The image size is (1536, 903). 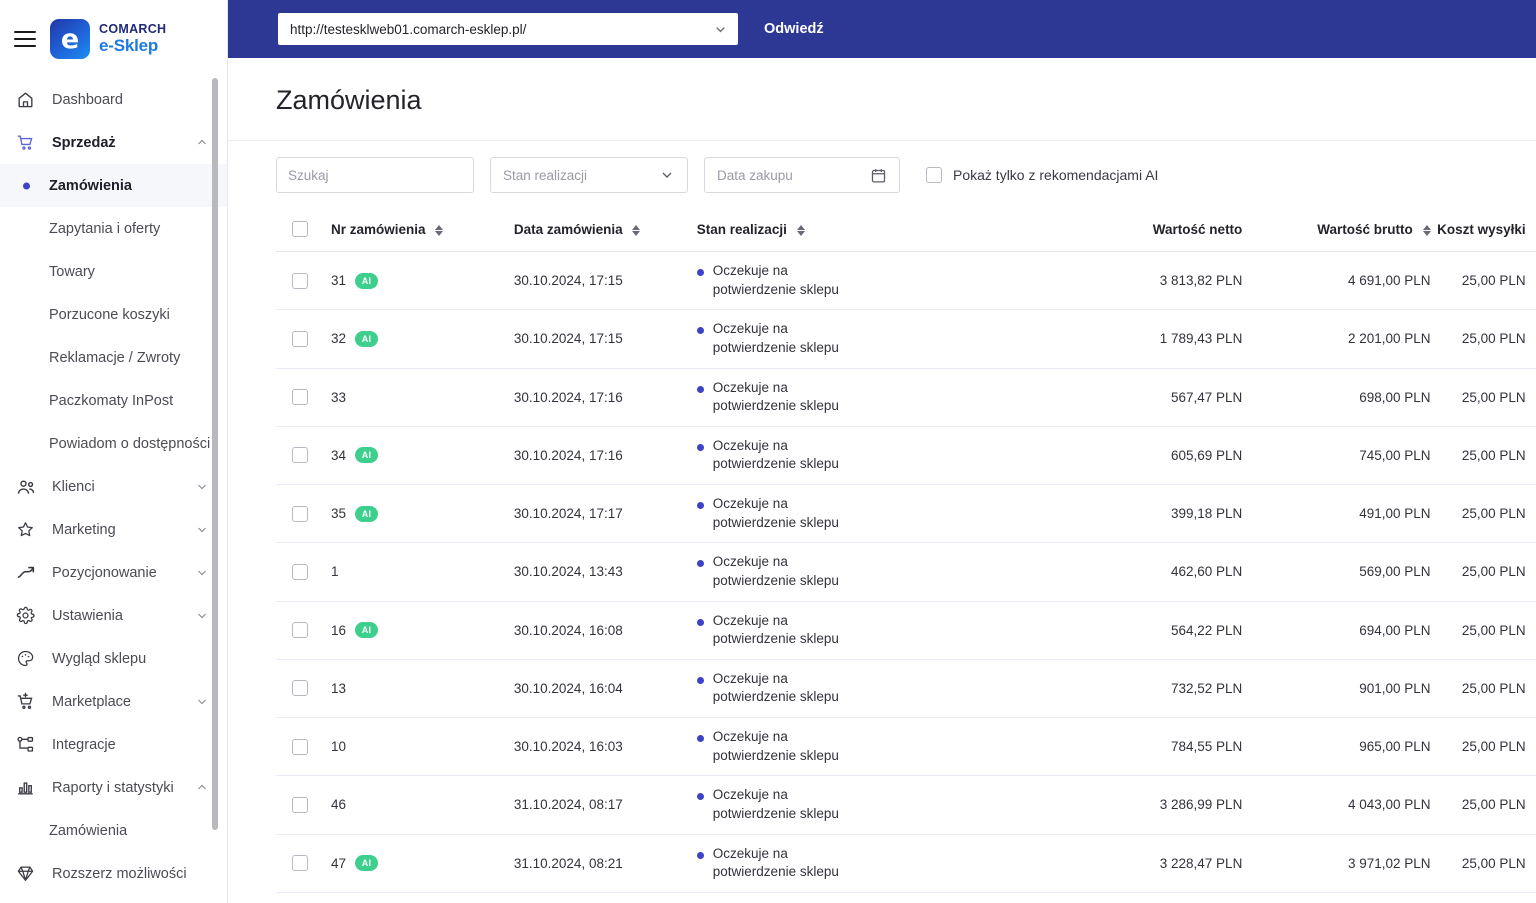 What do you see at coordinates (113, 228) in the screenshot?
I see `sidebar-item-zapytania-i-oferty: Zapytania i oferty` at bounding box center [113, 228].